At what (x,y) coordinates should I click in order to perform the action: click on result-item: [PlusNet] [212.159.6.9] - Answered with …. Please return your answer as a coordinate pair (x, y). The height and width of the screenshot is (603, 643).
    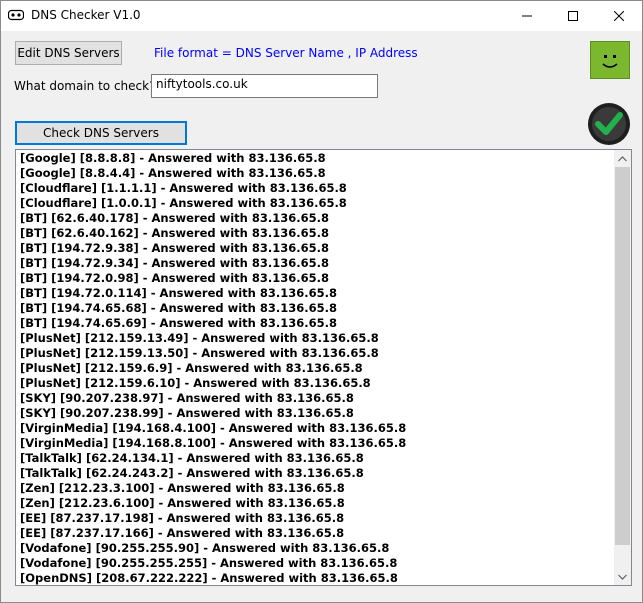
    Looking at the image, I should click on (319, 368).